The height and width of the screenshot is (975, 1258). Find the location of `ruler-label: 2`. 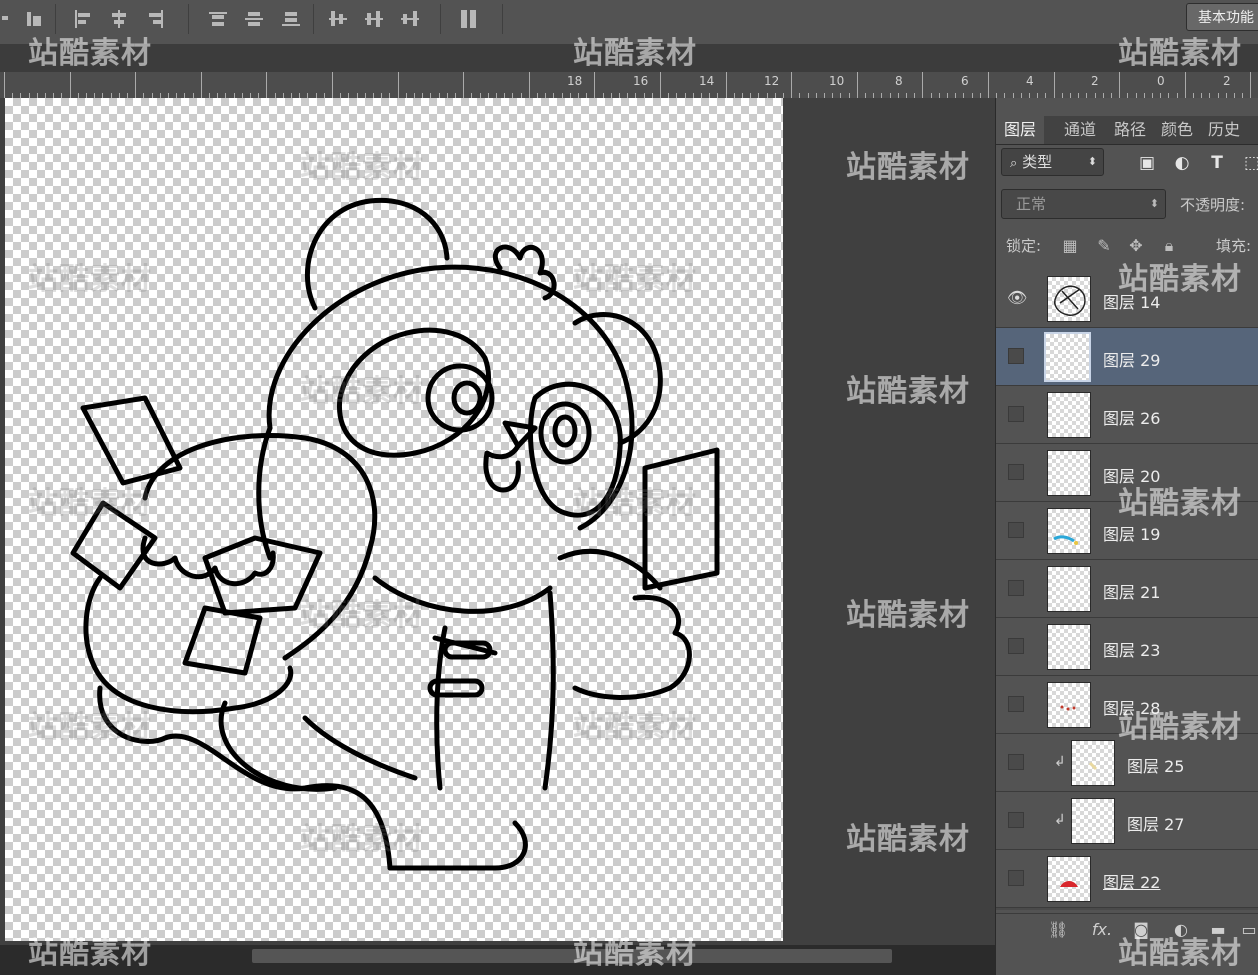

ruler-label: 2 is located at coordinates (1095, 81).